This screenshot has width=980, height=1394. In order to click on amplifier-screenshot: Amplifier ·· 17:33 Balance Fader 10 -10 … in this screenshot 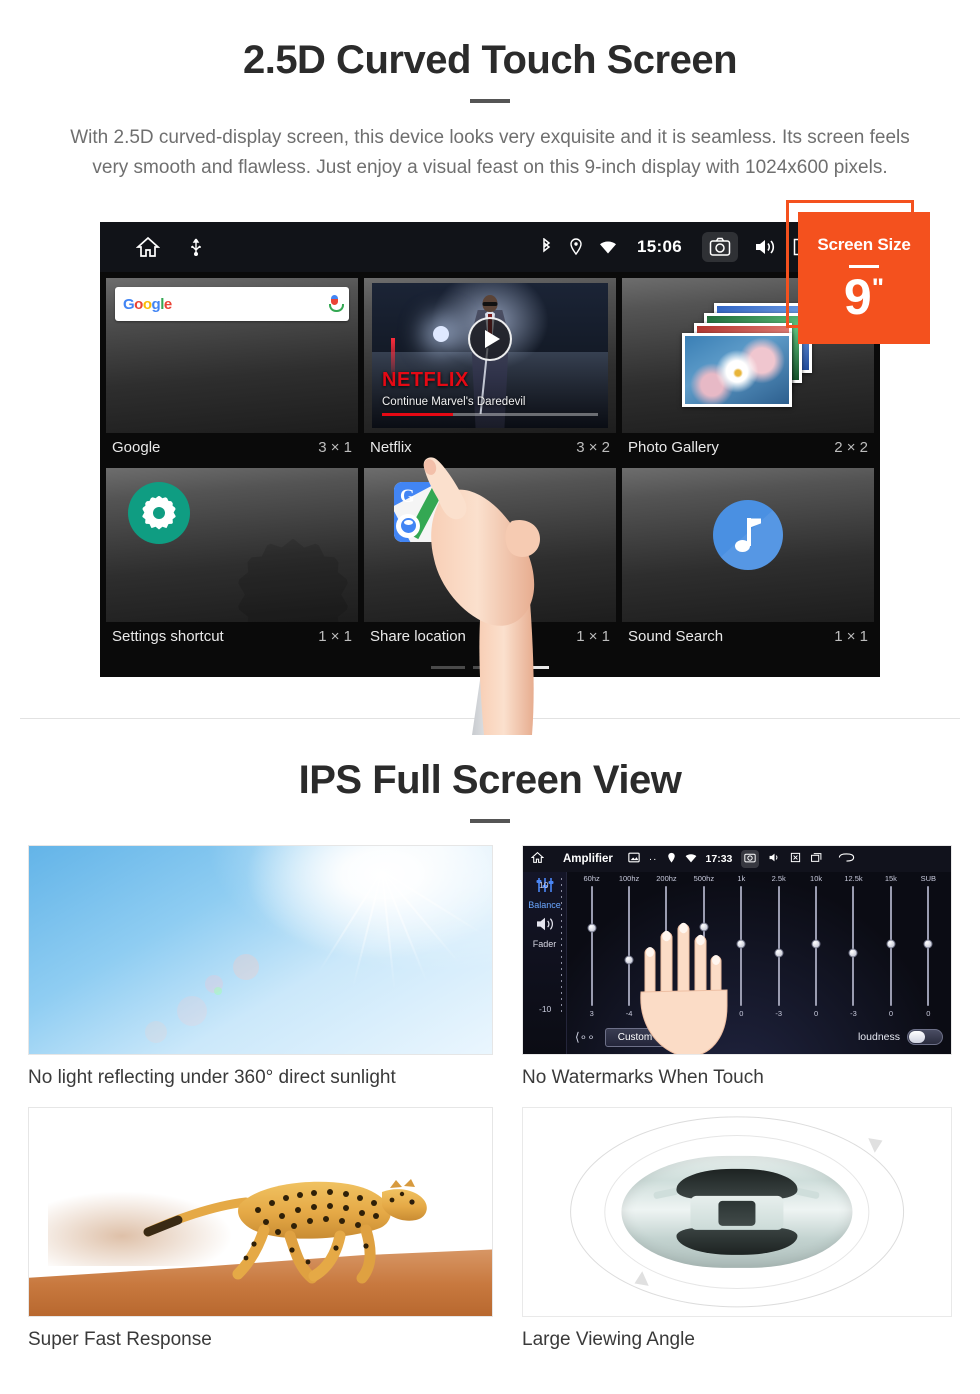, I will do `click(737, 950)`.